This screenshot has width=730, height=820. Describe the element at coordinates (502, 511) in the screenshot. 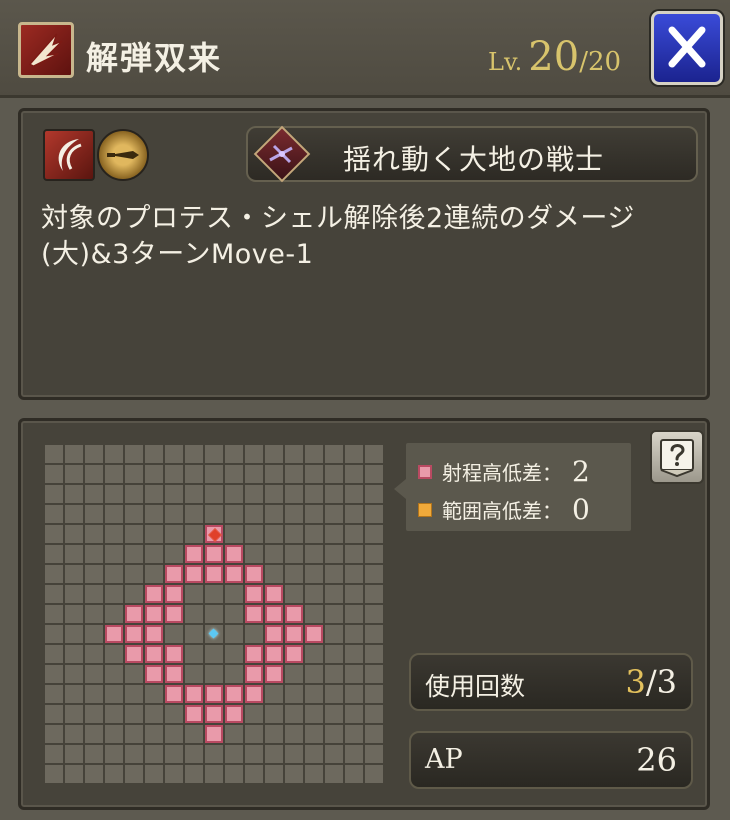

I see `area-height-label: 範囲高低差：` at that location.